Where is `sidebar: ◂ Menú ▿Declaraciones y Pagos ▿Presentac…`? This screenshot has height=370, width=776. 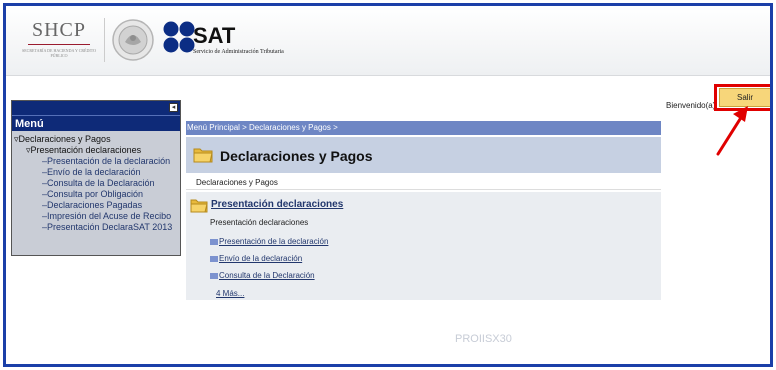
sidebar: ◂ Menú ▿Declaraciones y Pagos ▿Presentac… is located at coordinates (96, 178).